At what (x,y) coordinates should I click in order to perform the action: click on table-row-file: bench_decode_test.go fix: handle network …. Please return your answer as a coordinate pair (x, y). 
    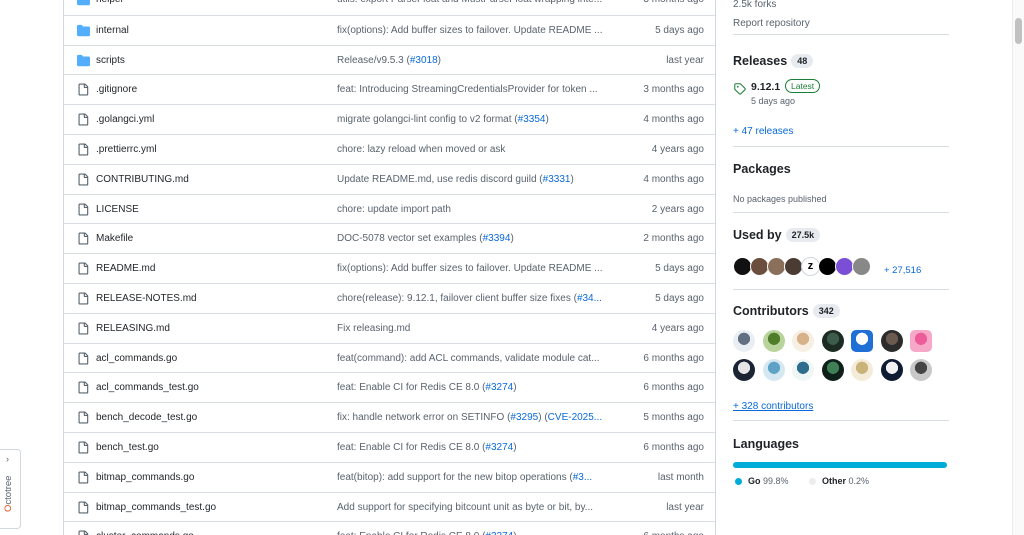
    Looking at the image, I should click on (389, 417).